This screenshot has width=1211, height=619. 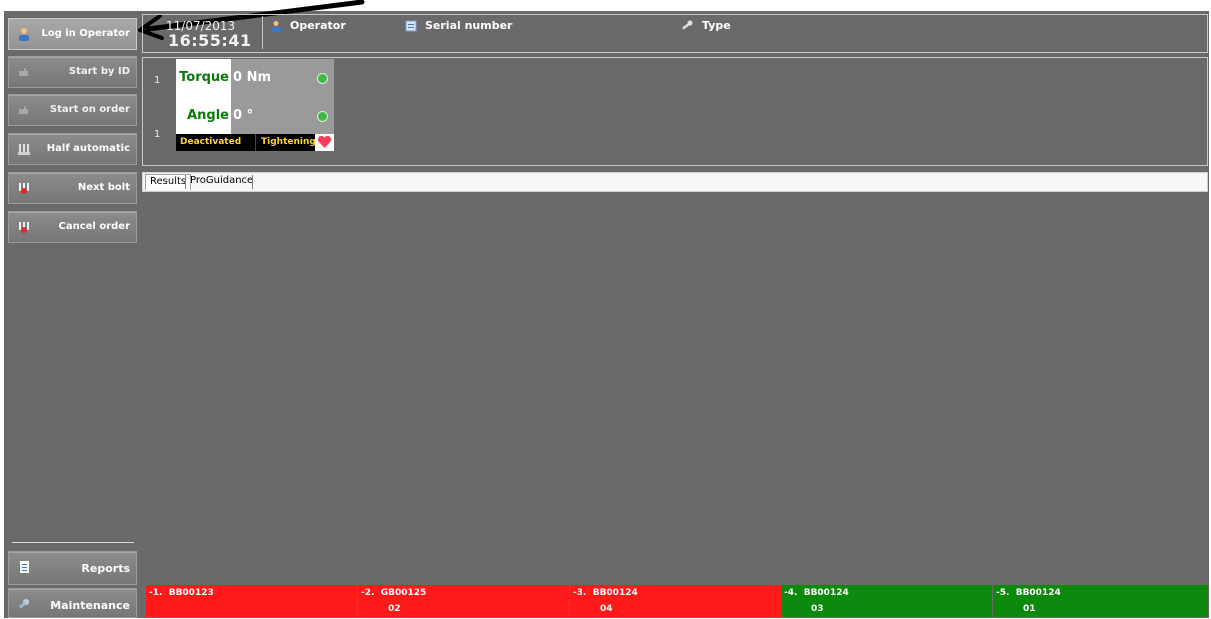 I want to click on tab-proguidance: ProGuidance, so click(x=221, y=182).